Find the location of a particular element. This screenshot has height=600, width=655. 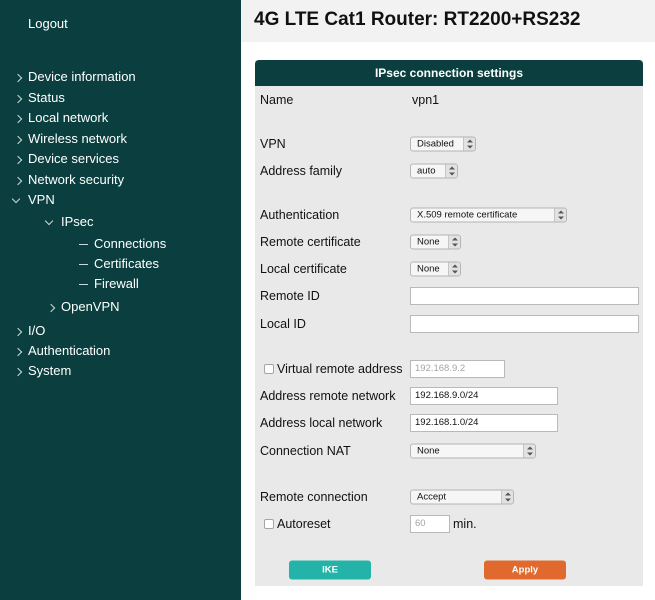

local-certificate-select: None is located at coordinates (435, 268).